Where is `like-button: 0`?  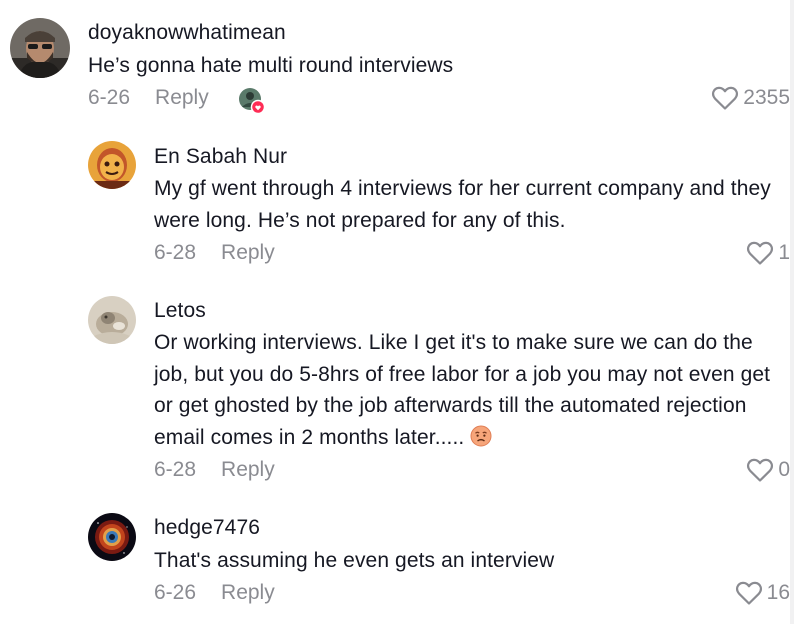
like-button: 0 is located at coordinates (768, 470).